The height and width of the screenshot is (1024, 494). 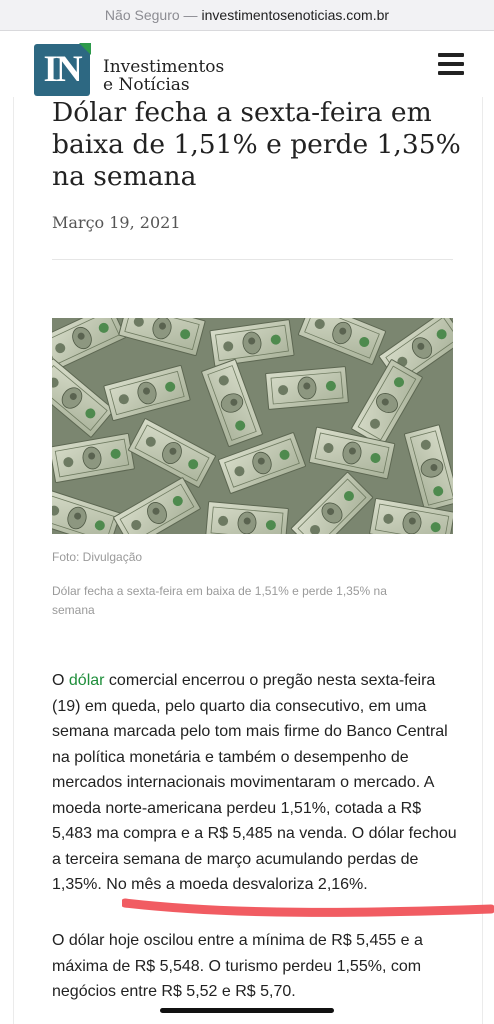 I want to click on logo-mark: IN, so click(x=62, y=69).